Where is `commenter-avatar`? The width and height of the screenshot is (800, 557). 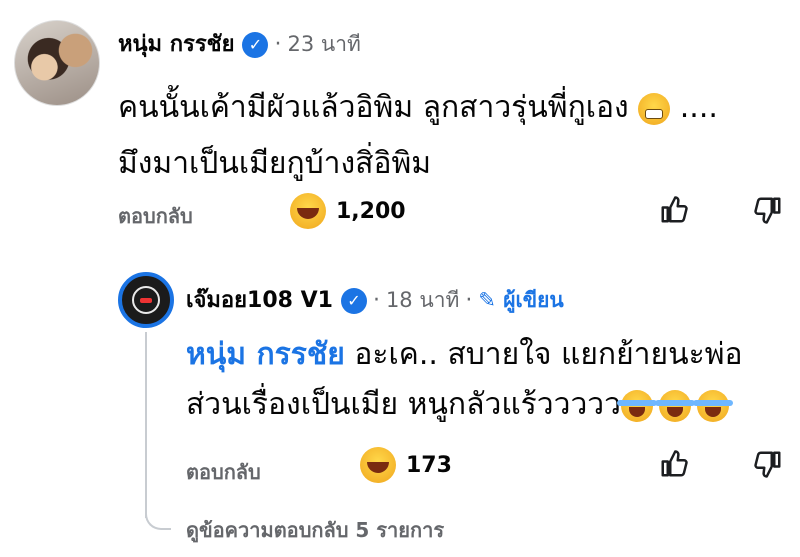 commenter-avatar is located at coordinates (57, 63).